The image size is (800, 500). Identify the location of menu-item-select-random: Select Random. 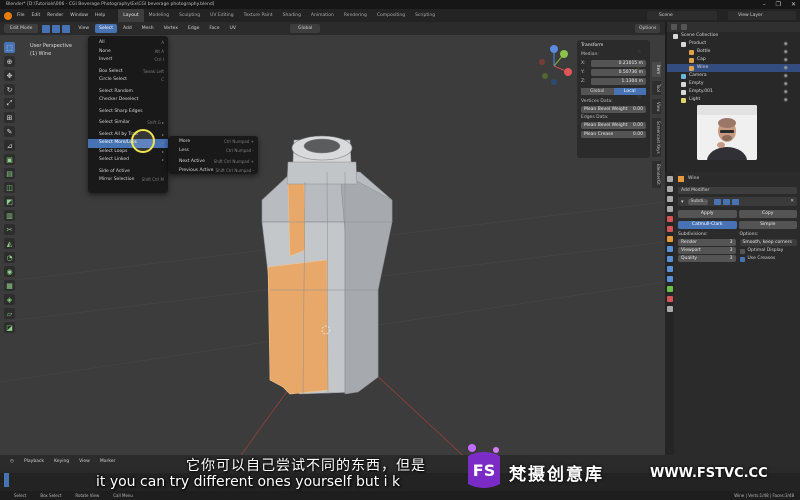
(128, 92).